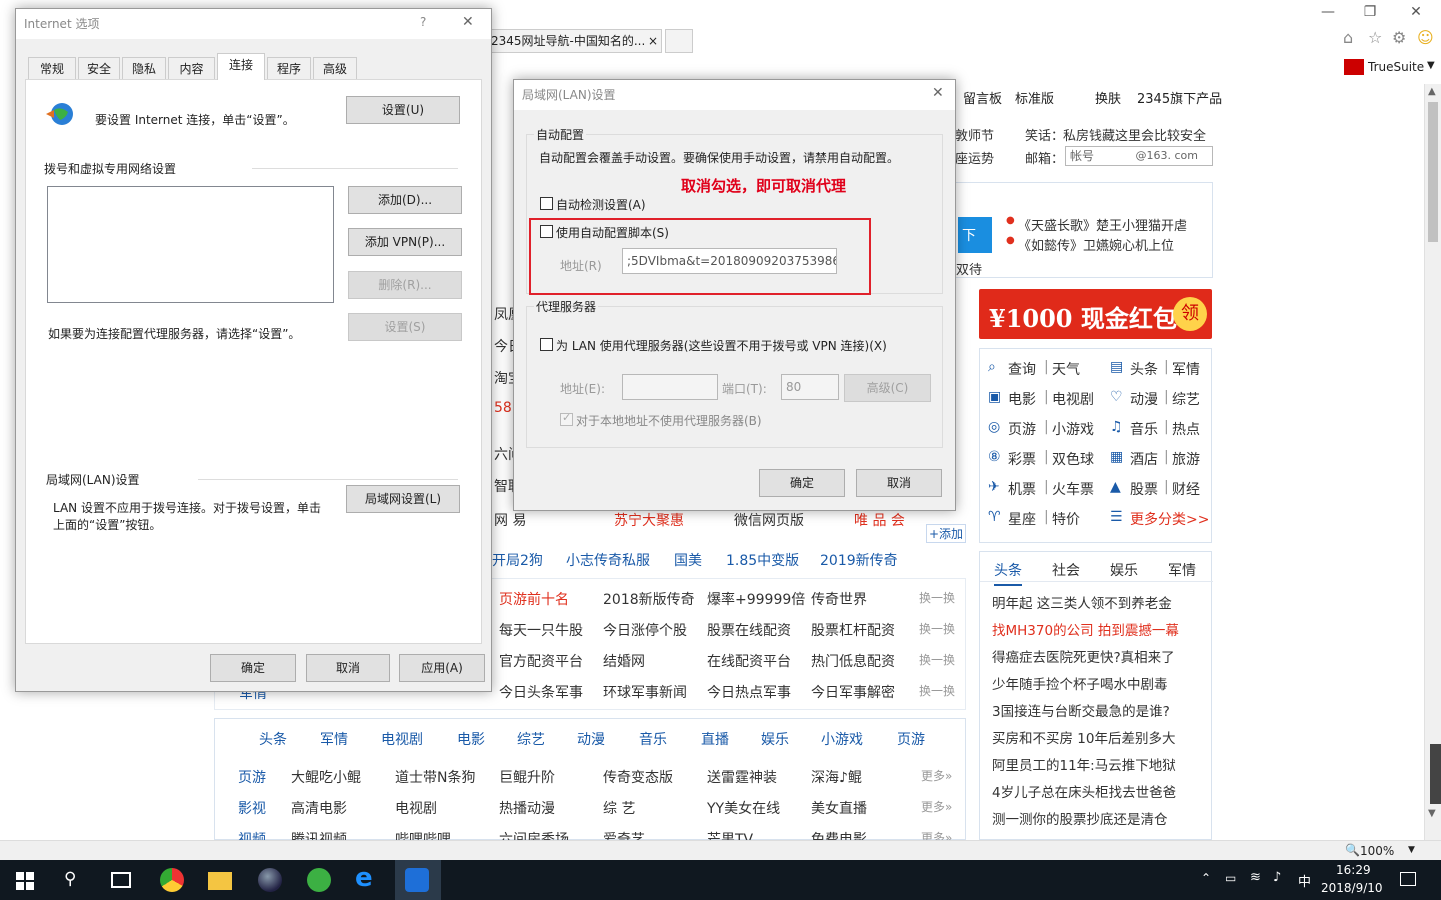 This screenshot has height=900, width=1441. I want to click on news-link: 《天盛长歌》楚王小狸猫开虐, so click(1102, 224).